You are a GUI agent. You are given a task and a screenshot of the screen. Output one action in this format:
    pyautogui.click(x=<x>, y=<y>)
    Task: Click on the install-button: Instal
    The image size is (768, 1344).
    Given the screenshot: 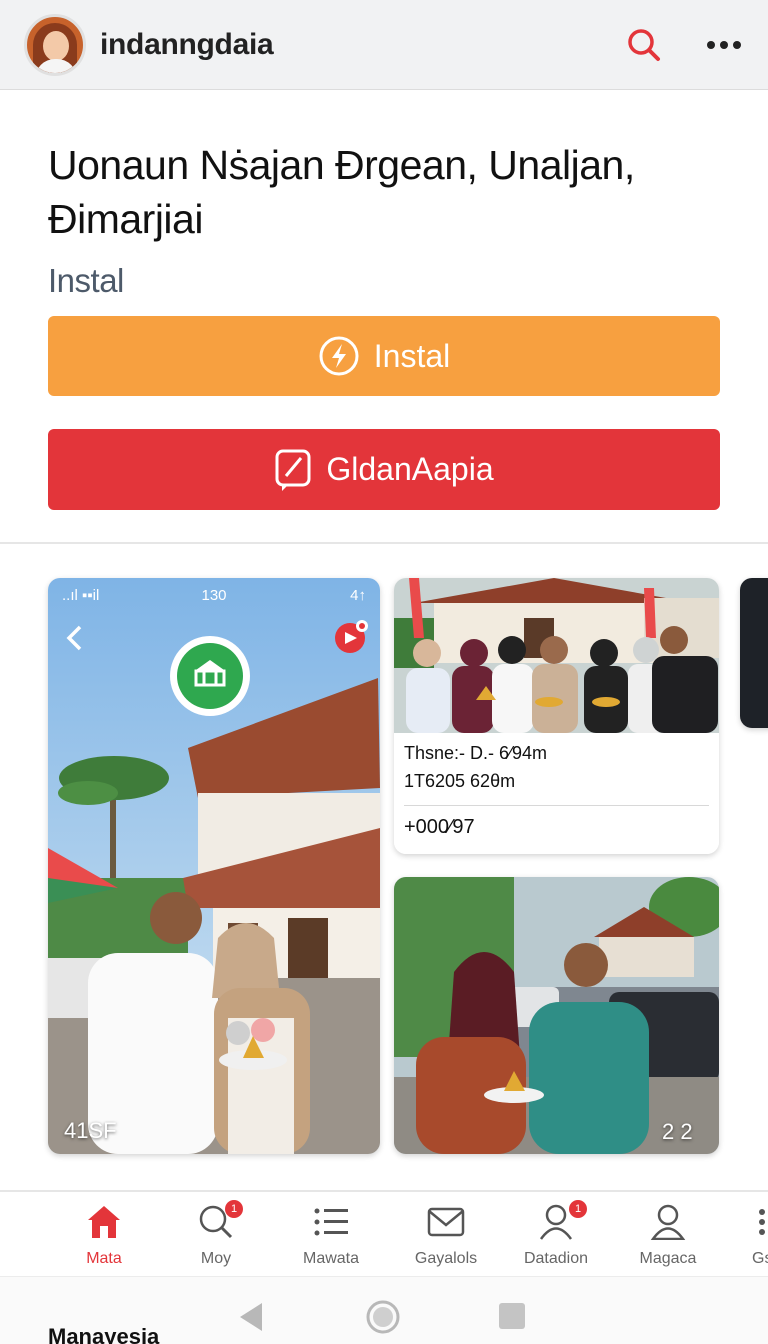 What is the action you would take?
    pyautogui.click(x=384, y=356)
    